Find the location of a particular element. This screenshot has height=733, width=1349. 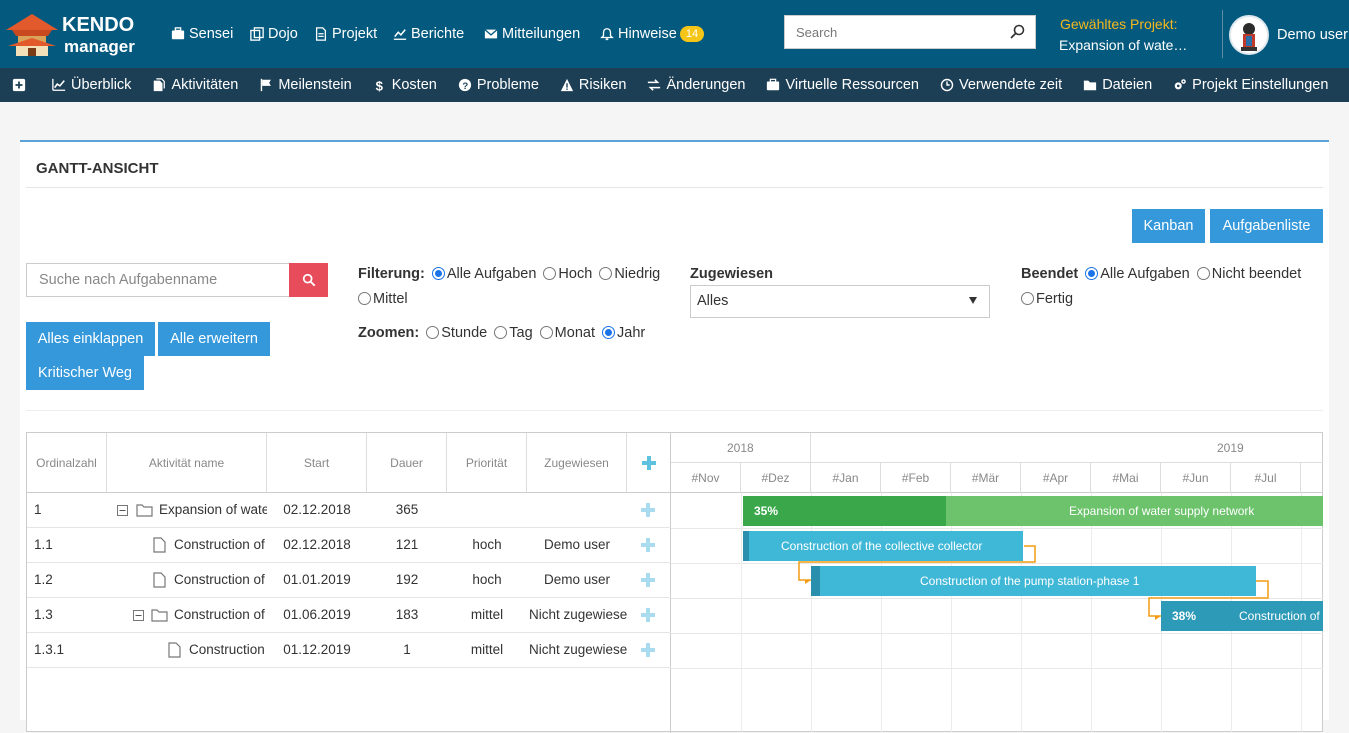

row-name: Construction of the pump station-phase 1 is located at coordinates (220, 579).